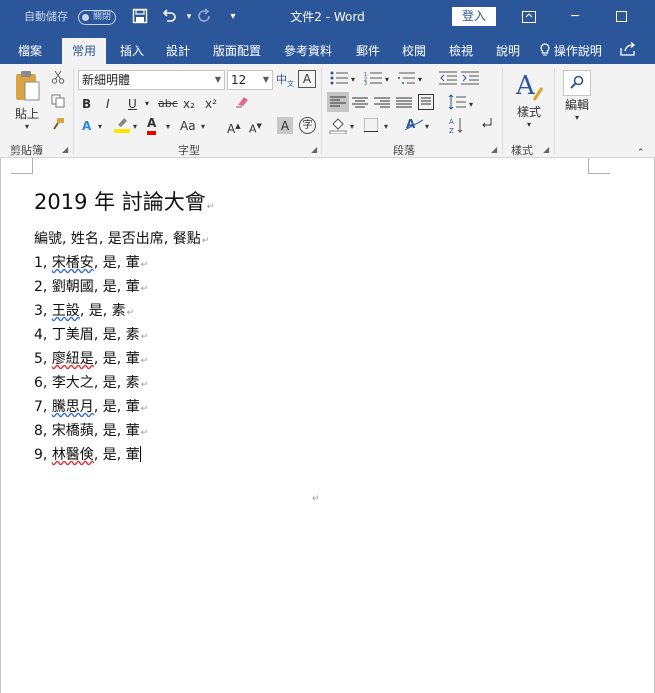 The width and height of the screenshot is (655, 693). Describe the element at coordinates (132, 51) in the screenshot. I see `tab-insert: 插入` at that location.